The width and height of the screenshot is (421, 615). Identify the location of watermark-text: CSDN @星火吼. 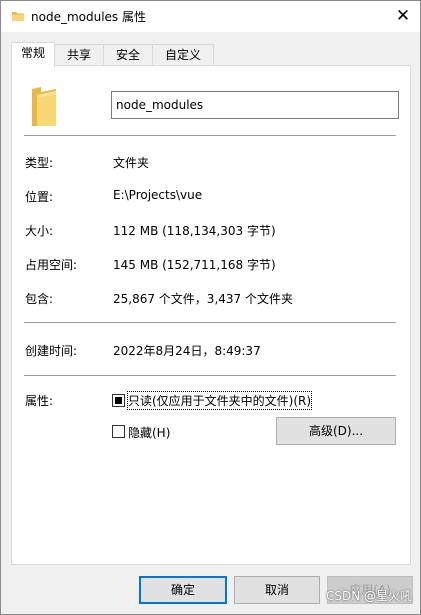
(368, 596).